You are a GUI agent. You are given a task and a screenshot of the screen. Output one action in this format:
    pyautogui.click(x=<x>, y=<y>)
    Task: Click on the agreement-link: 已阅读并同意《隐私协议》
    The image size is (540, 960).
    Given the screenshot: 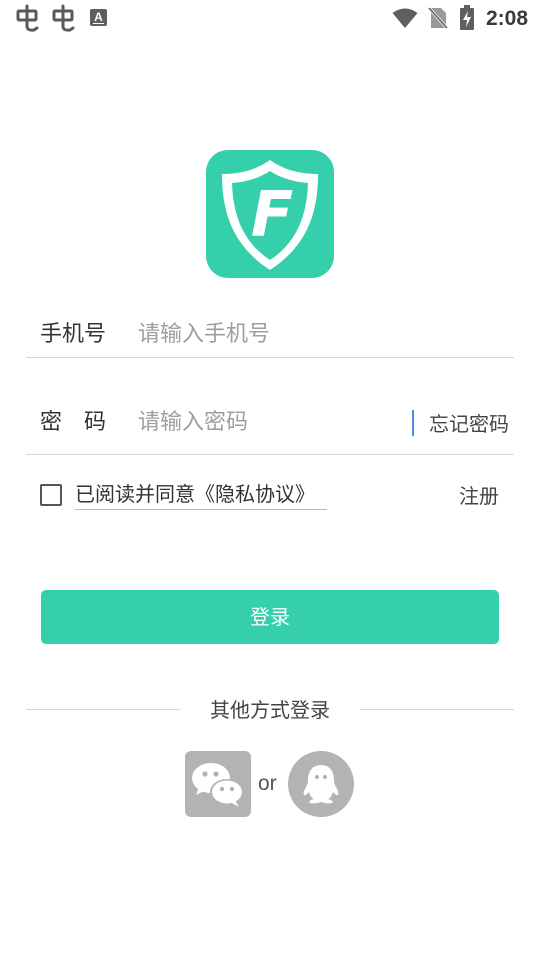 What is the action you would take?
    pyautogui.click(x=201, y=494)
    